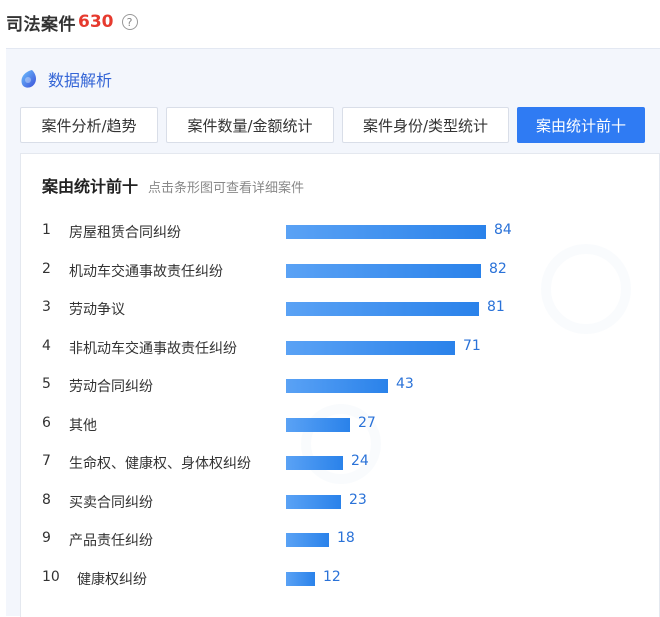 The height and width of the screenshot is (617, 660). I want to click on rank-label: 3, so click(46, 307).